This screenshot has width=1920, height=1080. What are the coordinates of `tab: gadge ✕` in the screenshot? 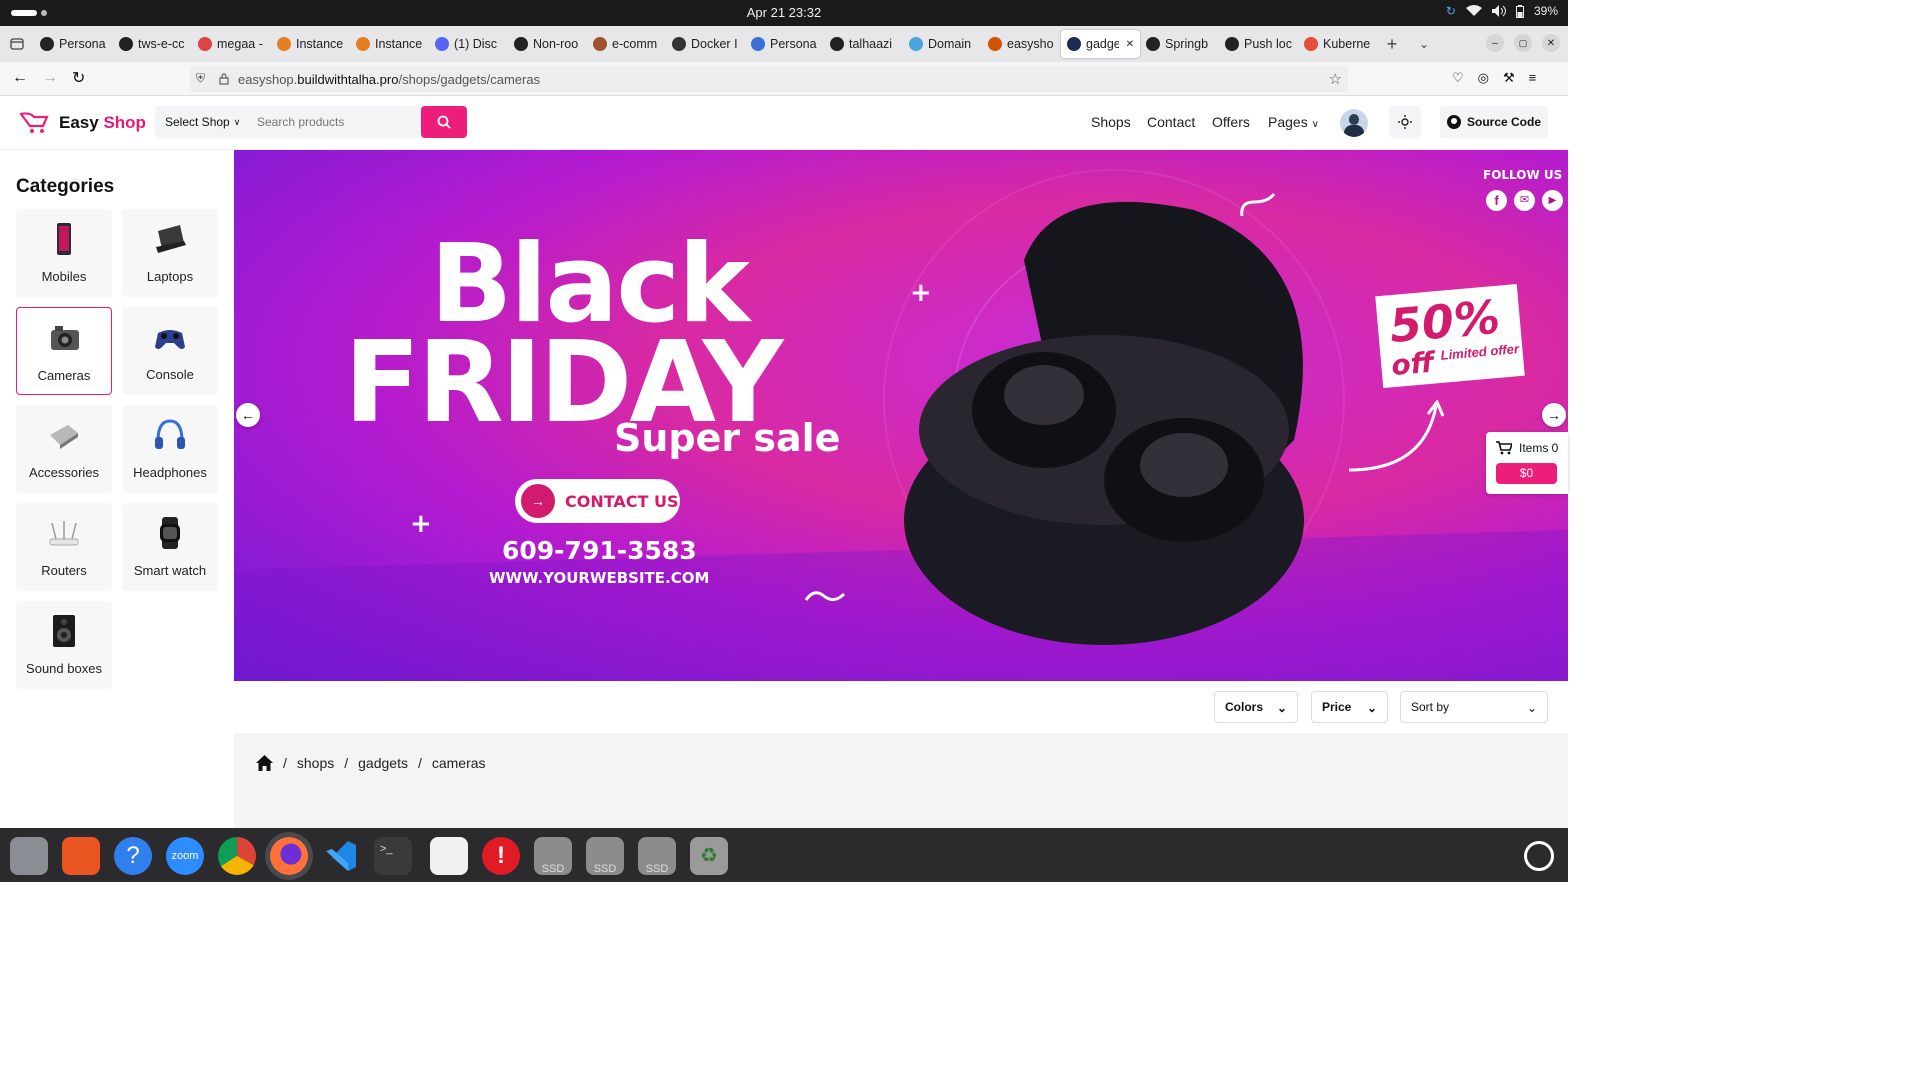 It's located at (1100, 44).